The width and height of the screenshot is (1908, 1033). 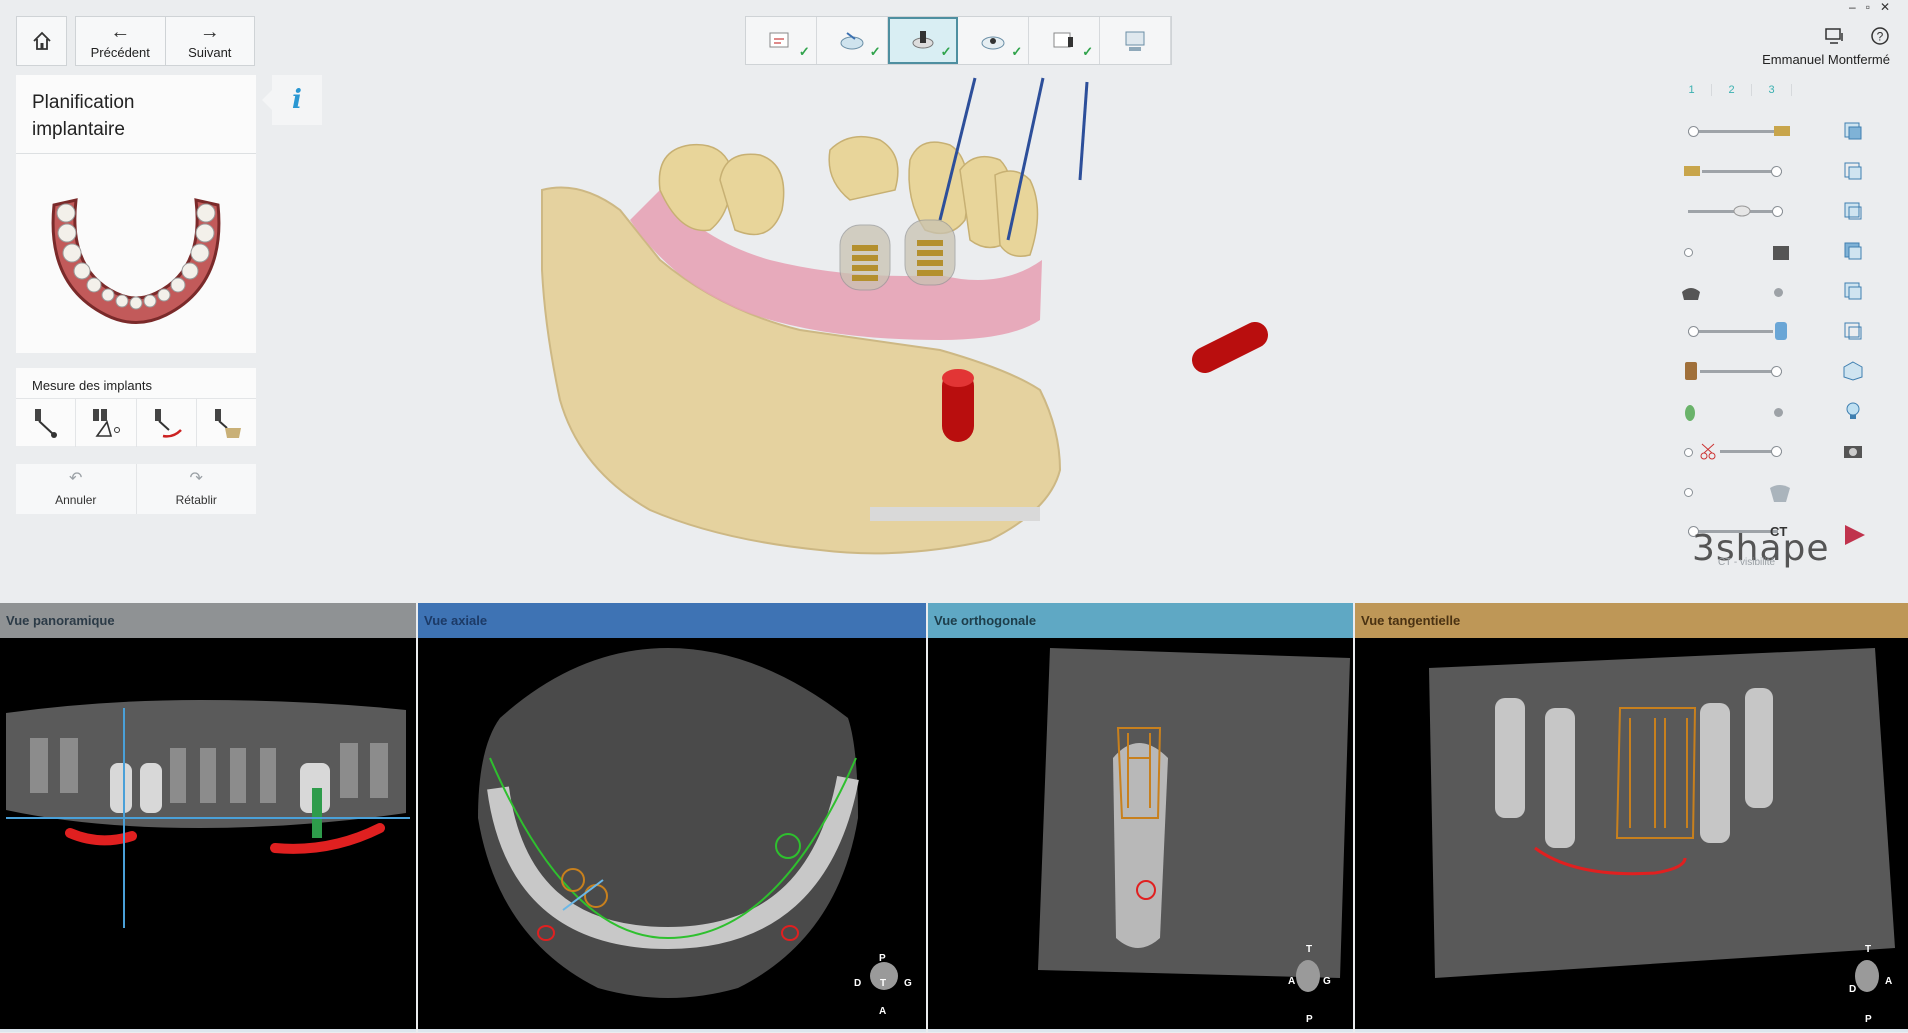 I want to click on workflow-step-guide-design: ✓, so click(x=994, y=40).